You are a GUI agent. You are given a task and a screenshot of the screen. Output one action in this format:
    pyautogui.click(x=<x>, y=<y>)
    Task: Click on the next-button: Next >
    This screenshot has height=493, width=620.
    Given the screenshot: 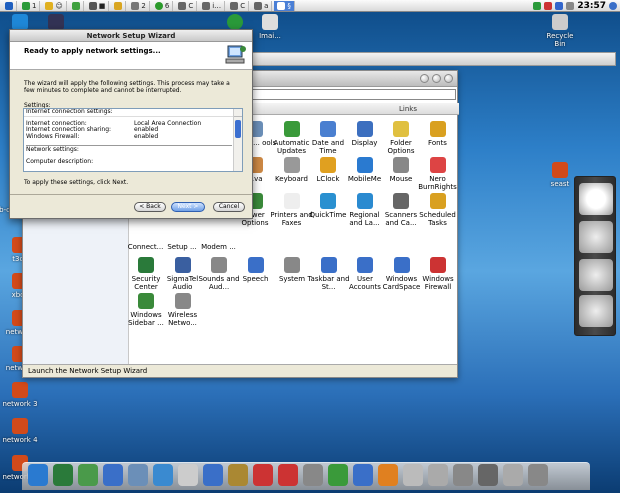 What is the action you would take?
    pyautogui.click(x=188, y=207)
    